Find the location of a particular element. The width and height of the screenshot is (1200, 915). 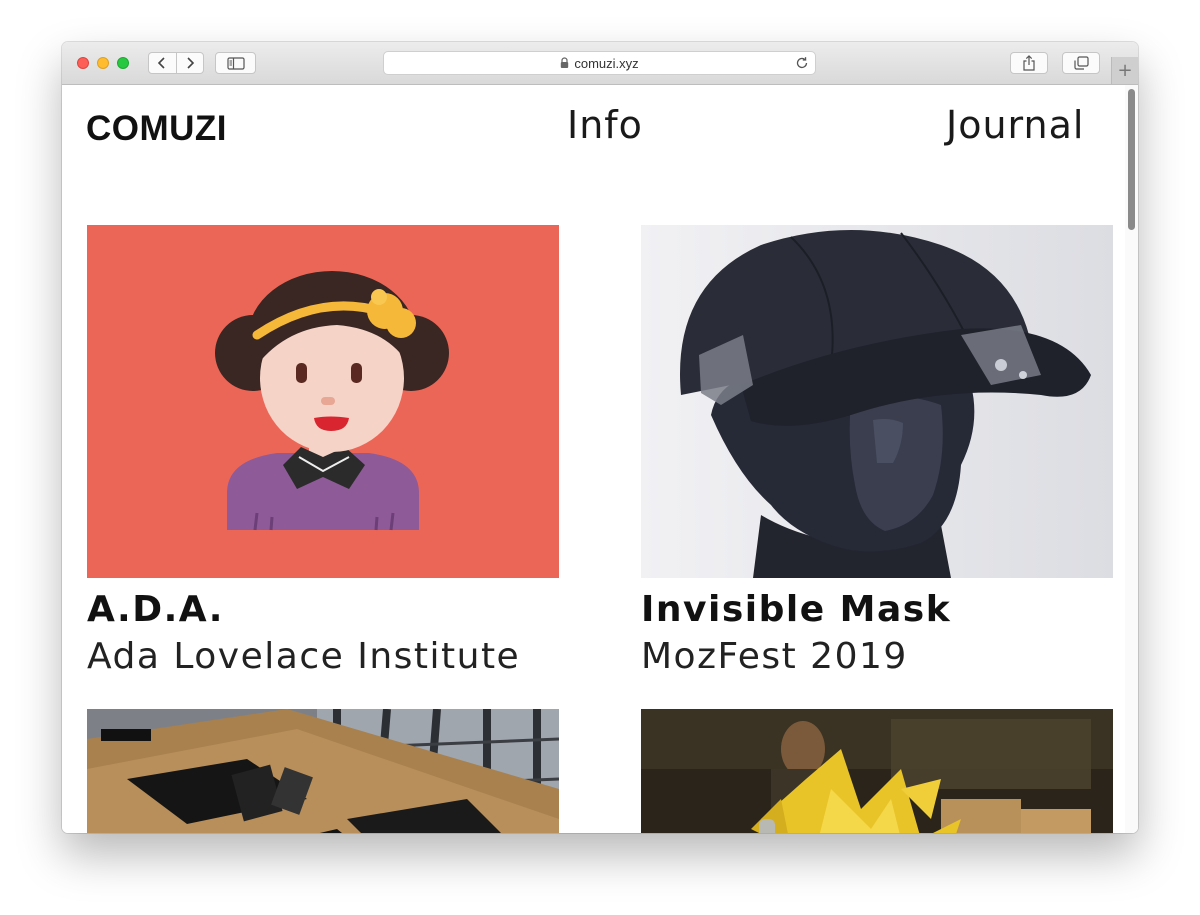

new-tab-button: + is located at coordinates (1124, 70).